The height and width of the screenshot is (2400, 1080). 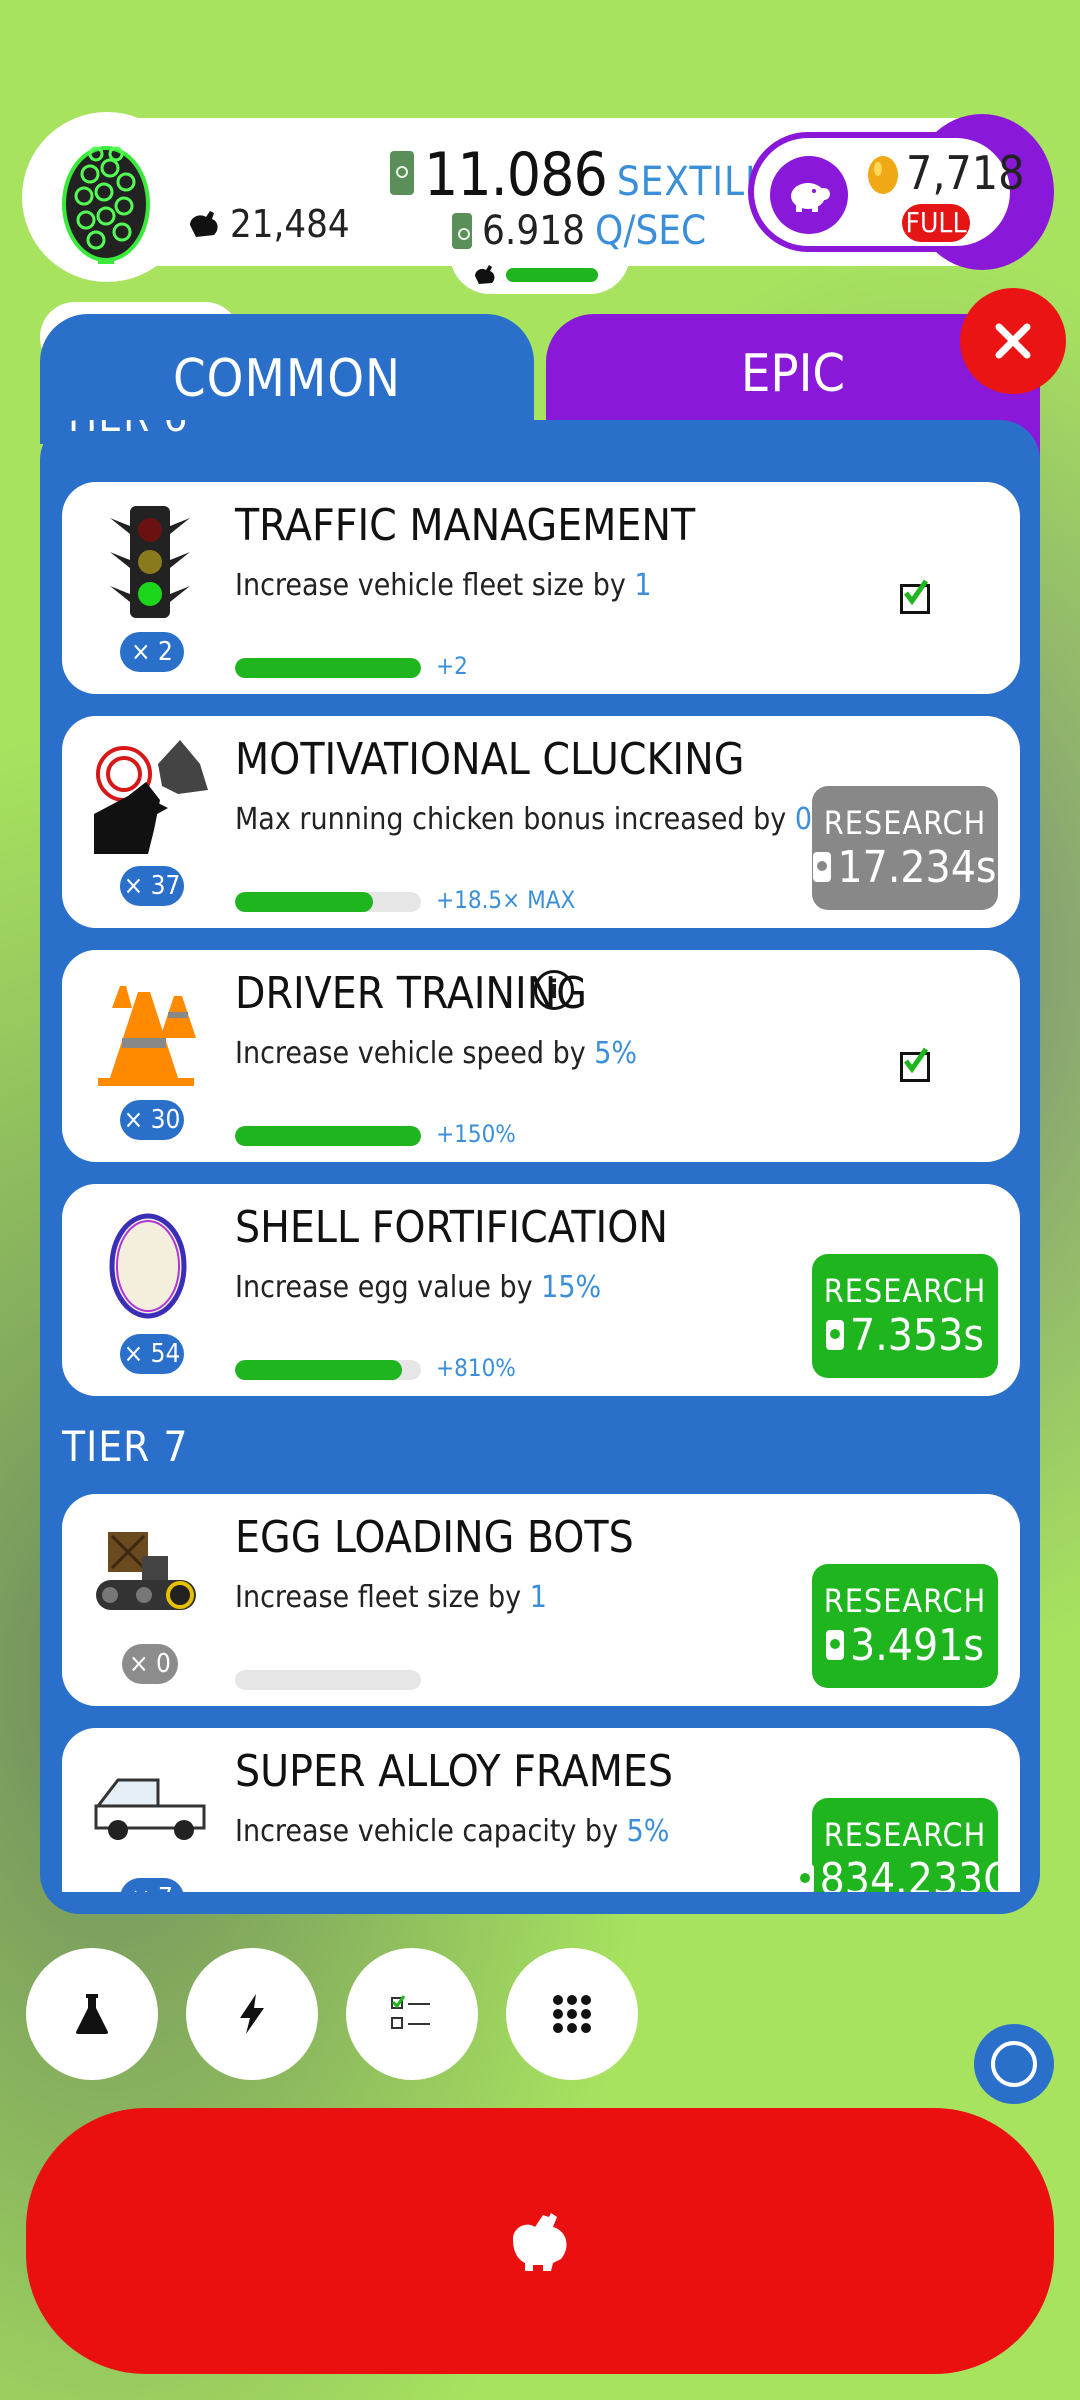 What do you see at coordinates (125, 430) in the screenshot?
I see `tier-label: TIER 6` at bounding box center [125, 430].